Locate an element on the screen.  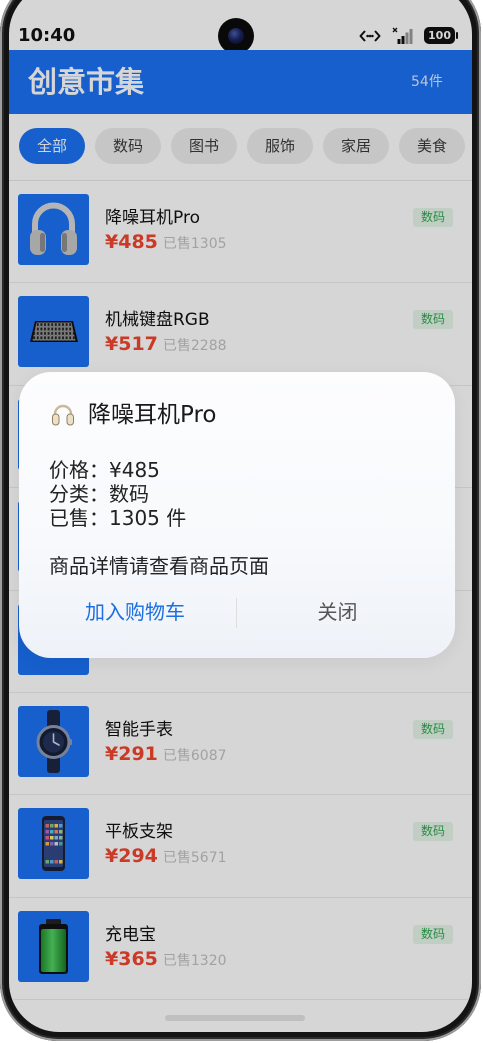
dialog-body: 价格：¥485 分类：数码 已售：1305 件 is located at coordinates (117, 494).